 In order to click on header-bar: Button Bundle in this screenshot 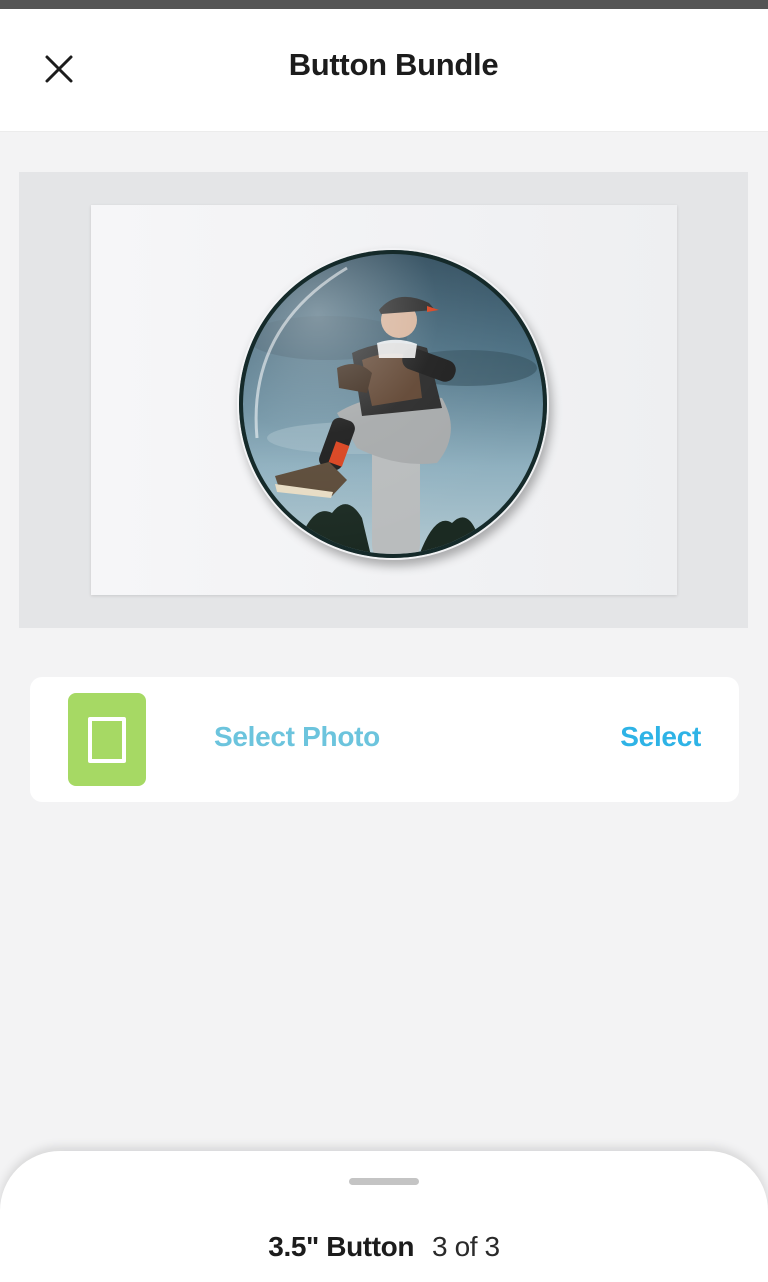, I will do `click(384, 70)`.